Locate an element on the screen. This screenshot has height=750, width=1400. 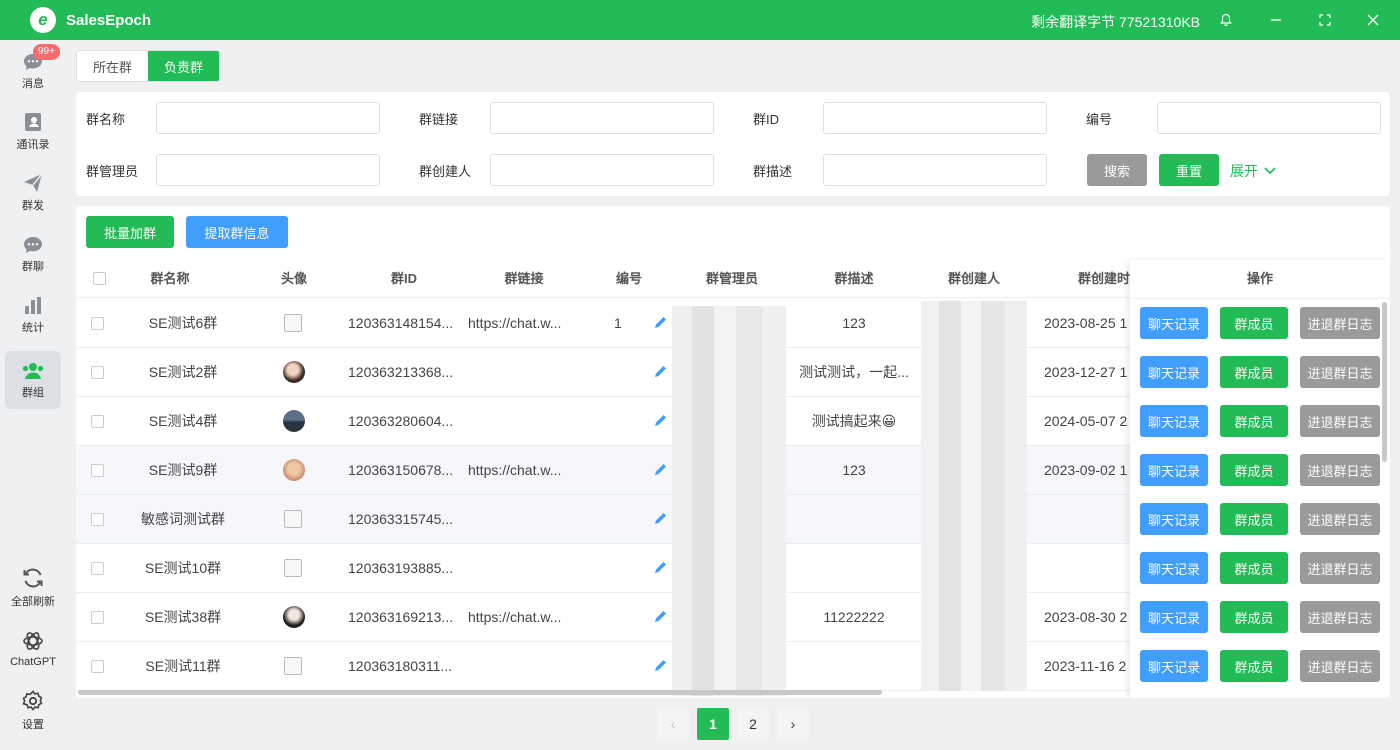
select-all-checkbox is located at coordinates (99, 278).